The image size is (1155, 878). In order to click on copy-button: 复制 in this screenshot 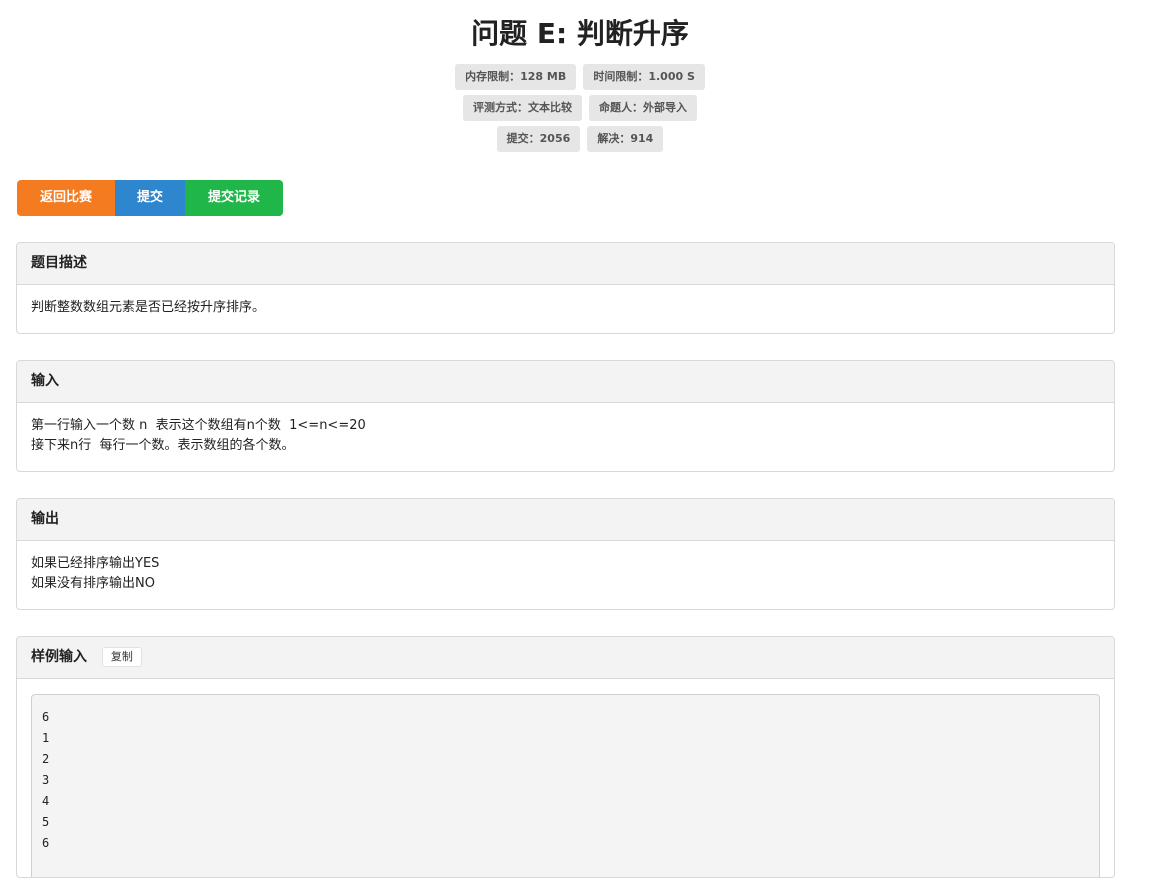, I will do `click(121, 657)`.